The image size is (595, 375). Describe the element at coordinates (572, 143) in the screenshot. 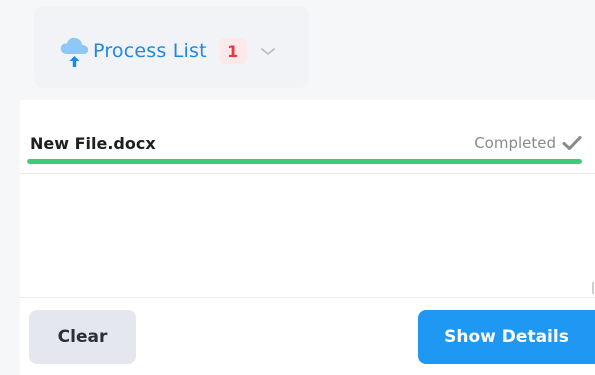

I see `check-icon` at that location.